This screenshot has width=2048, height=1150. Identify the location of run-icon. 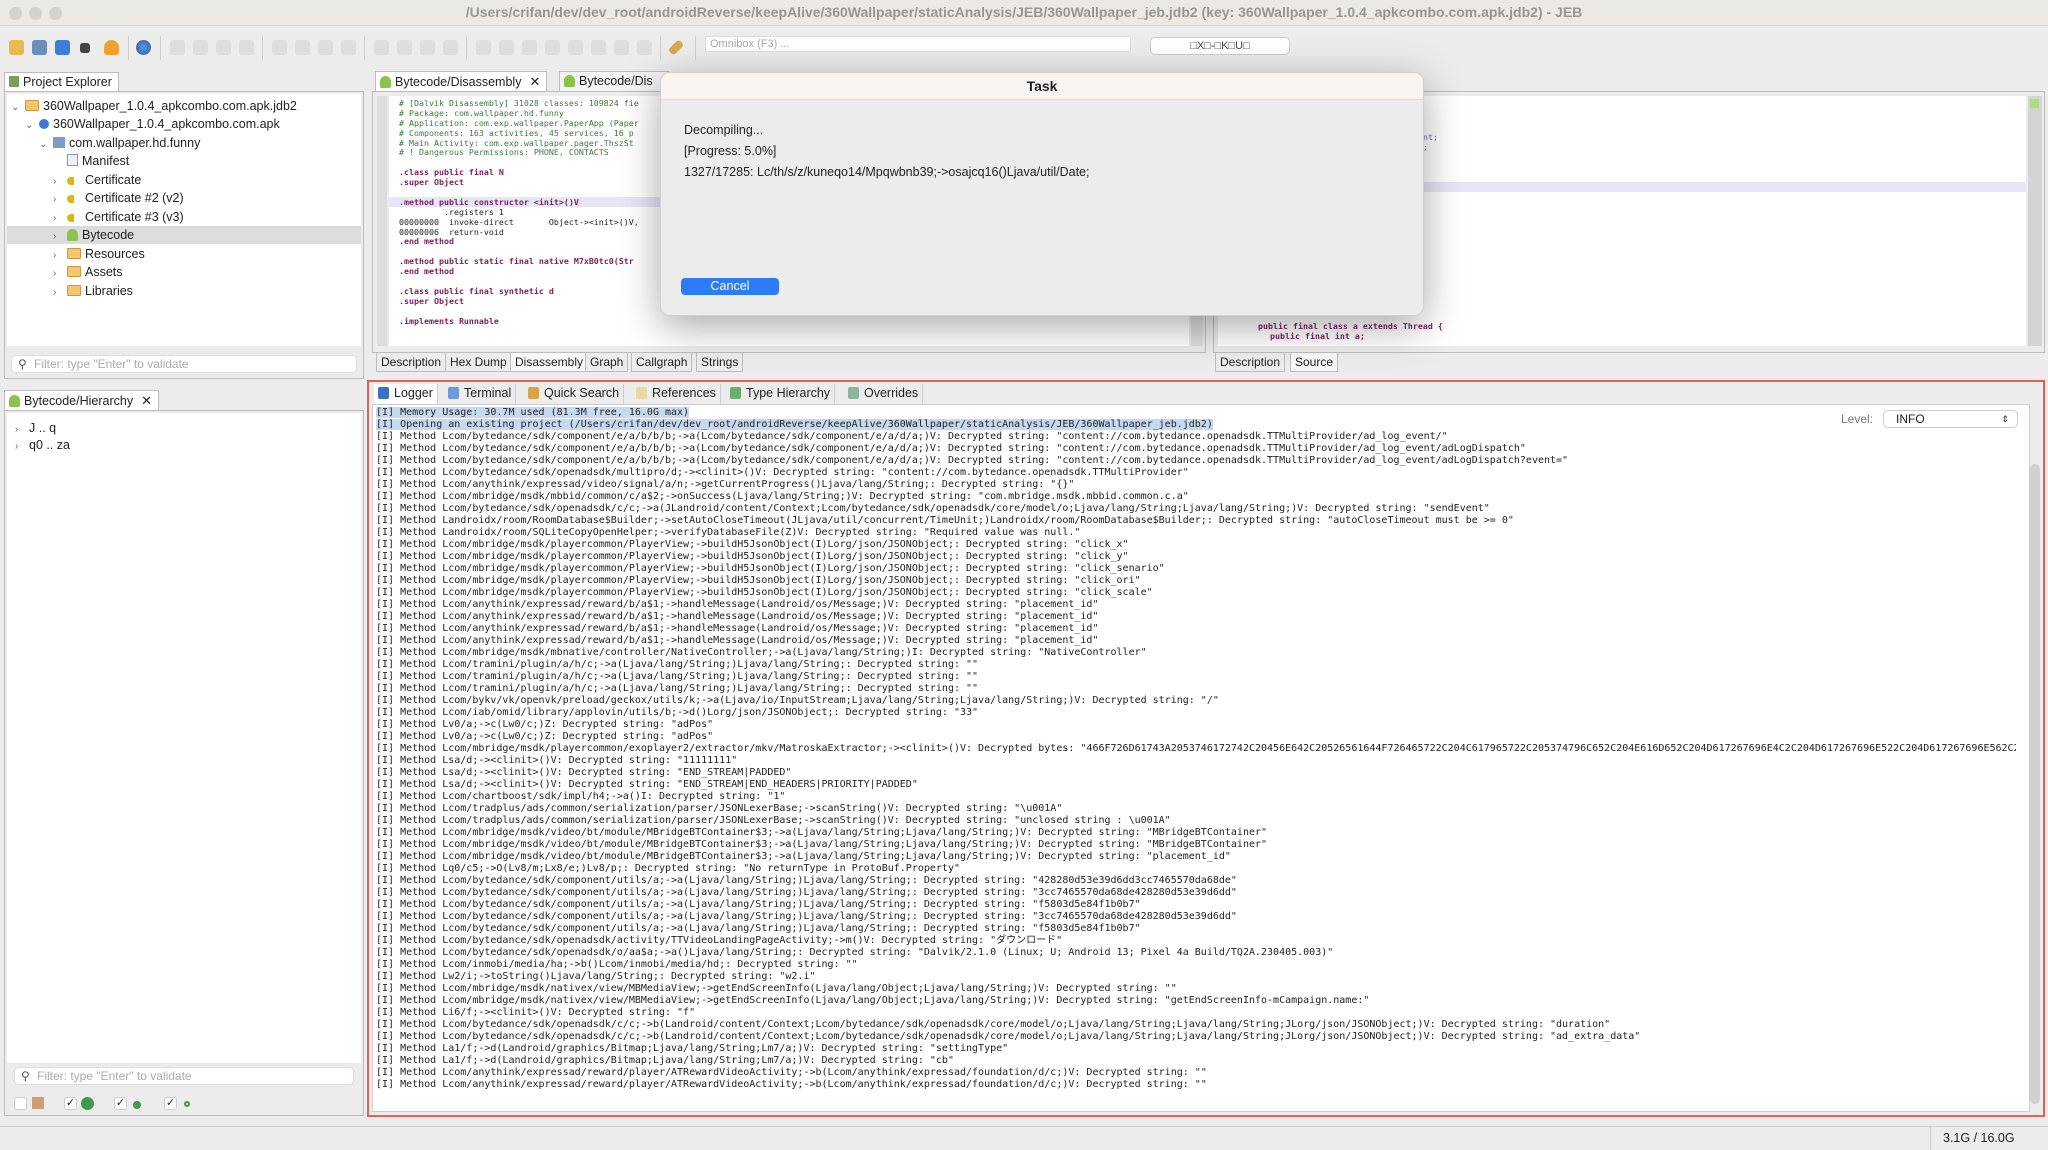
(506, 47).